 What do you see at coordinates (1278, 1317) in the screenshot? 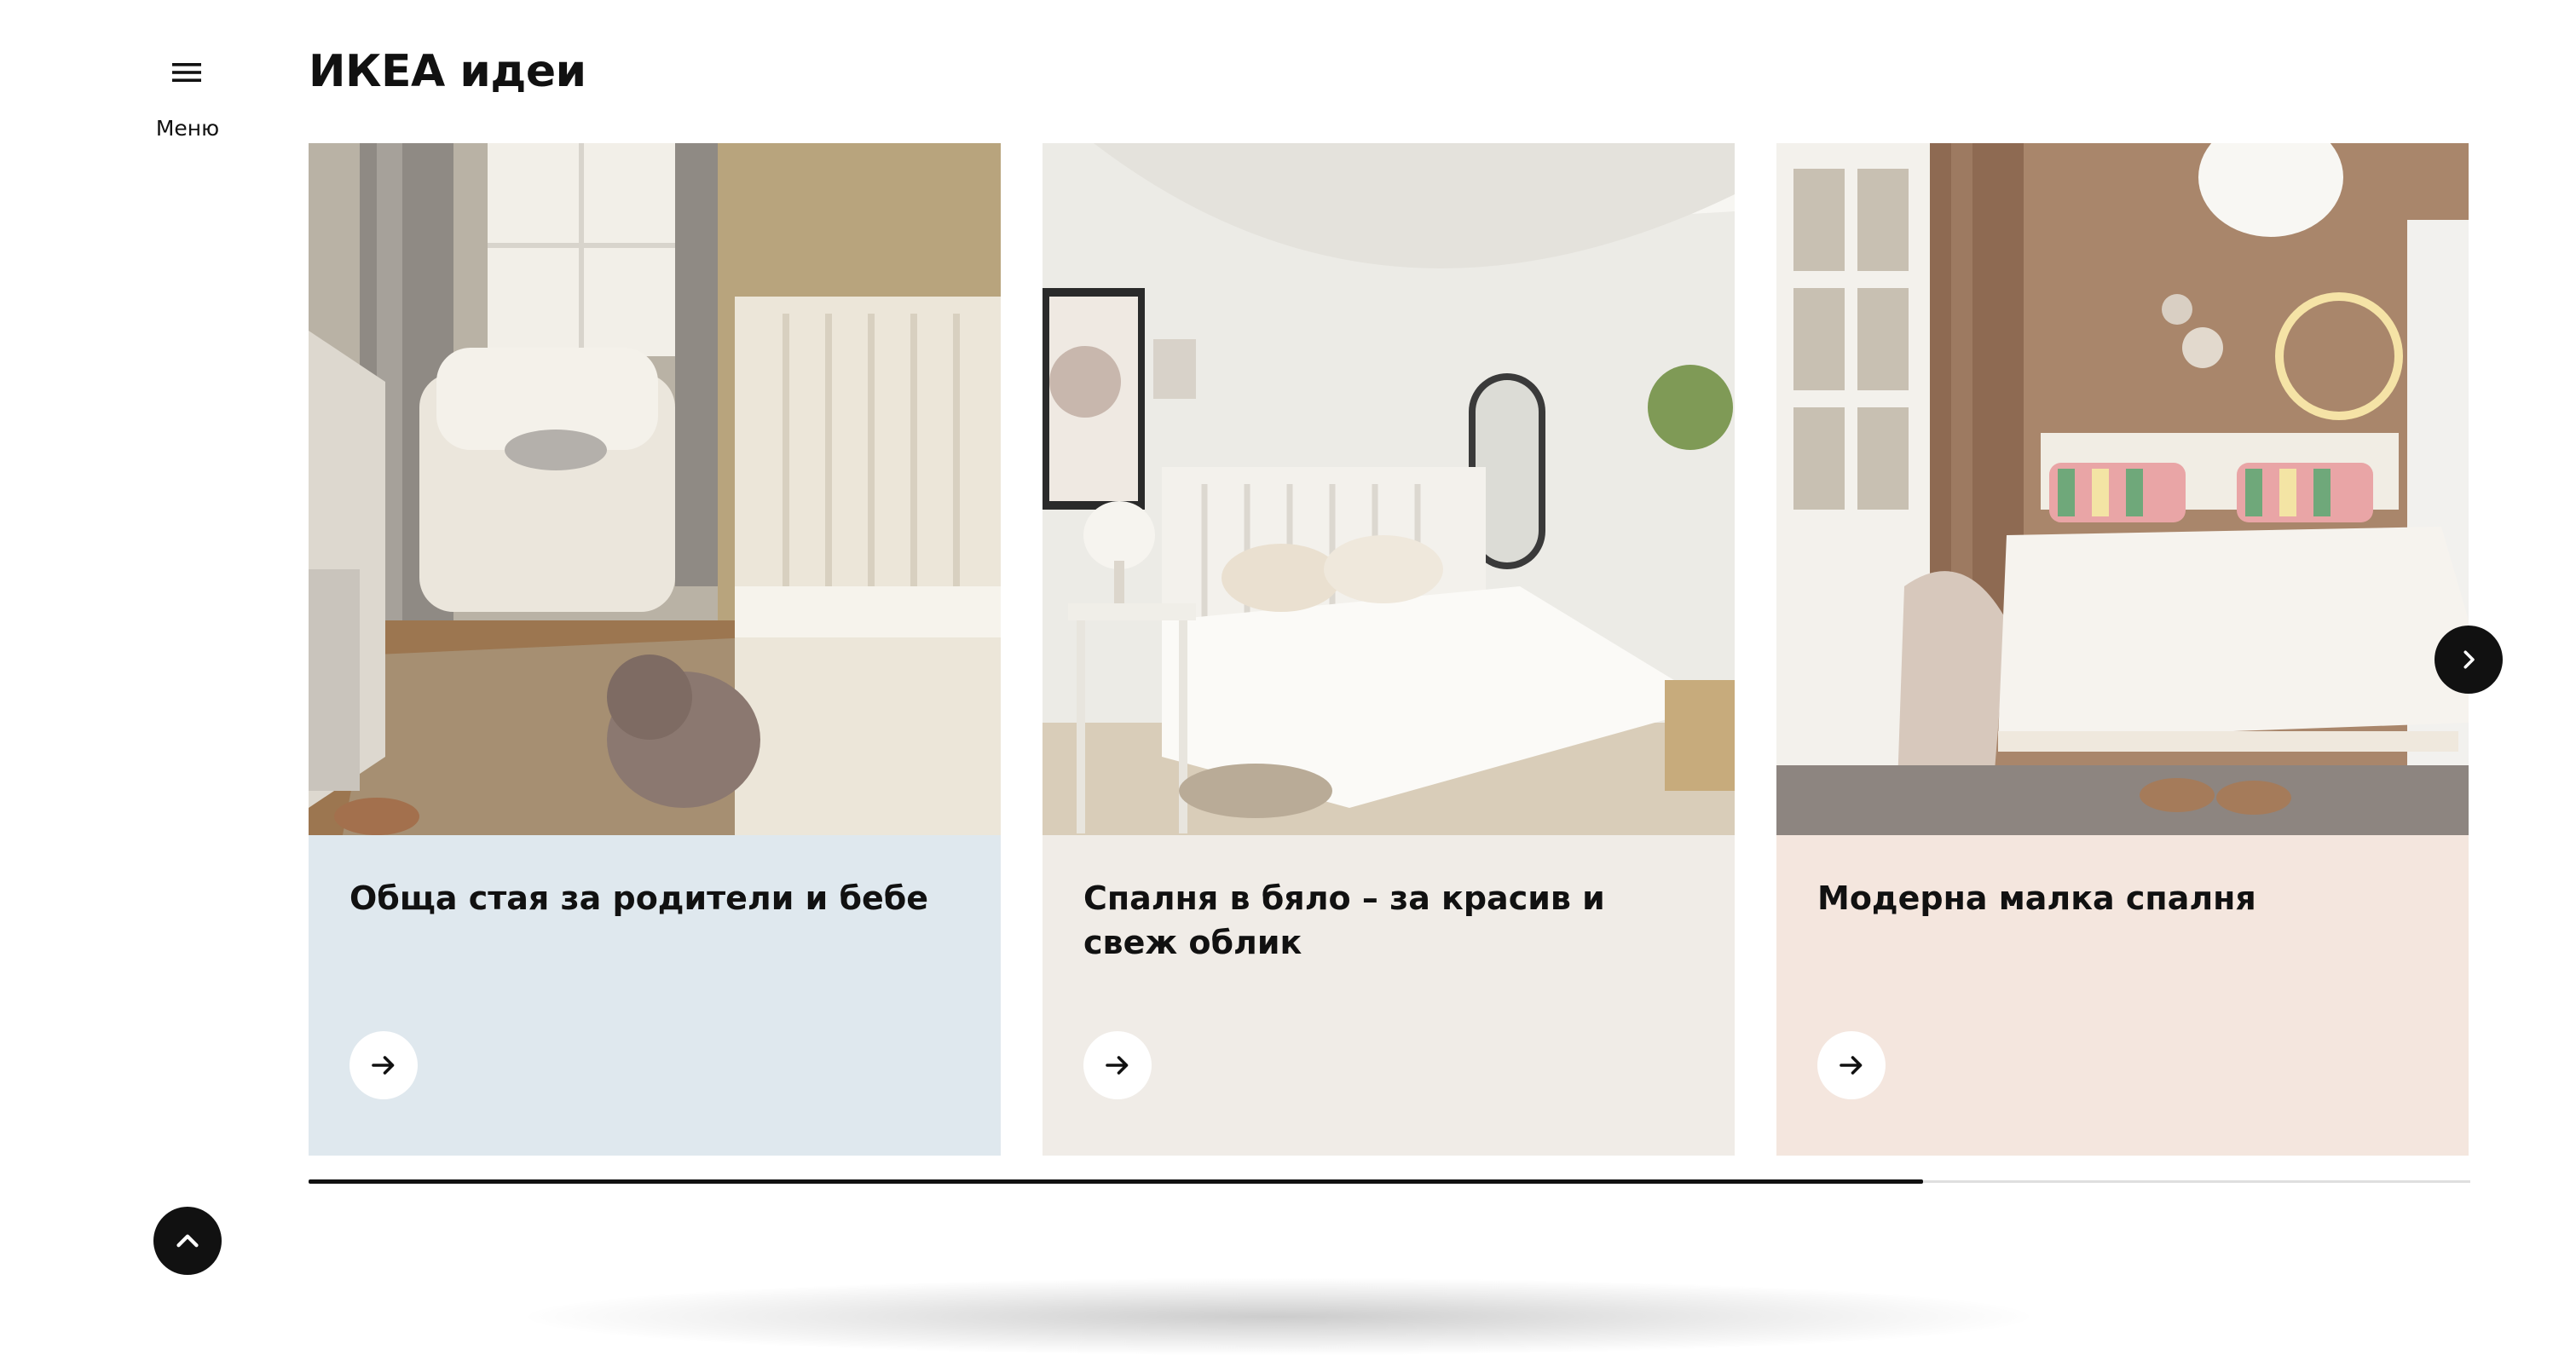
I see `bottom-panel-shadow` at bounding box center [1278, 1317].